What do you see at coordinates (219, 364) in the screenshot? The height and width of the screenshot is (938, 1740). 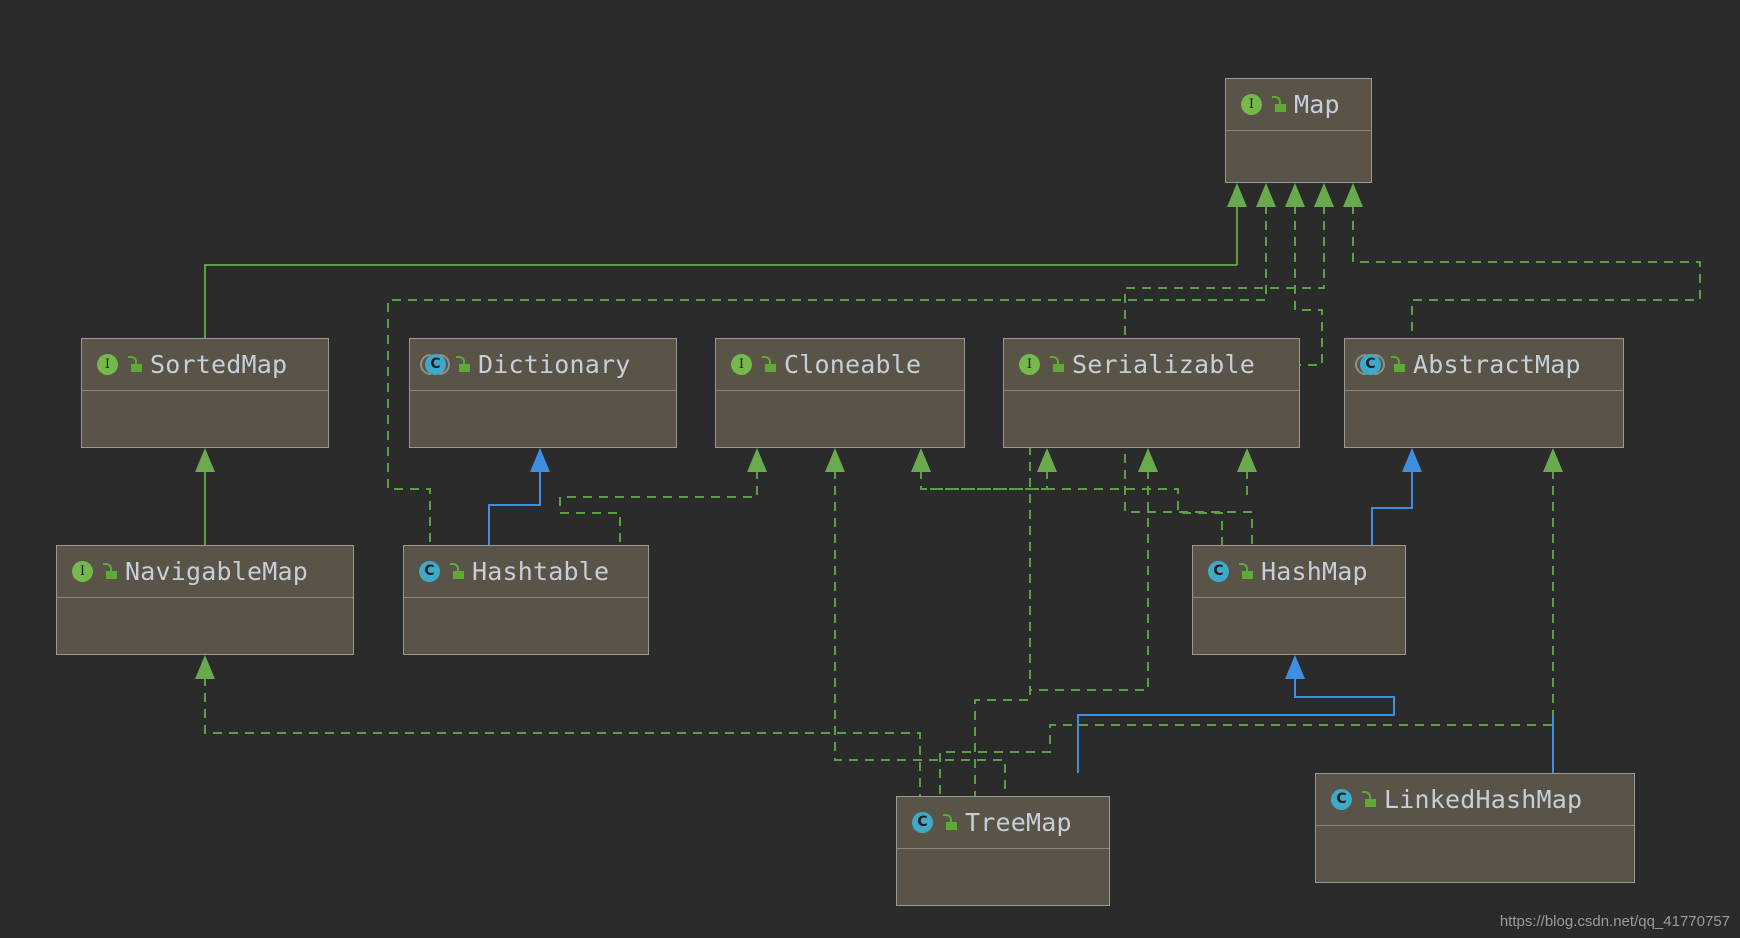 I see `node-title: SortedMap` at bounding box center [219, 364].